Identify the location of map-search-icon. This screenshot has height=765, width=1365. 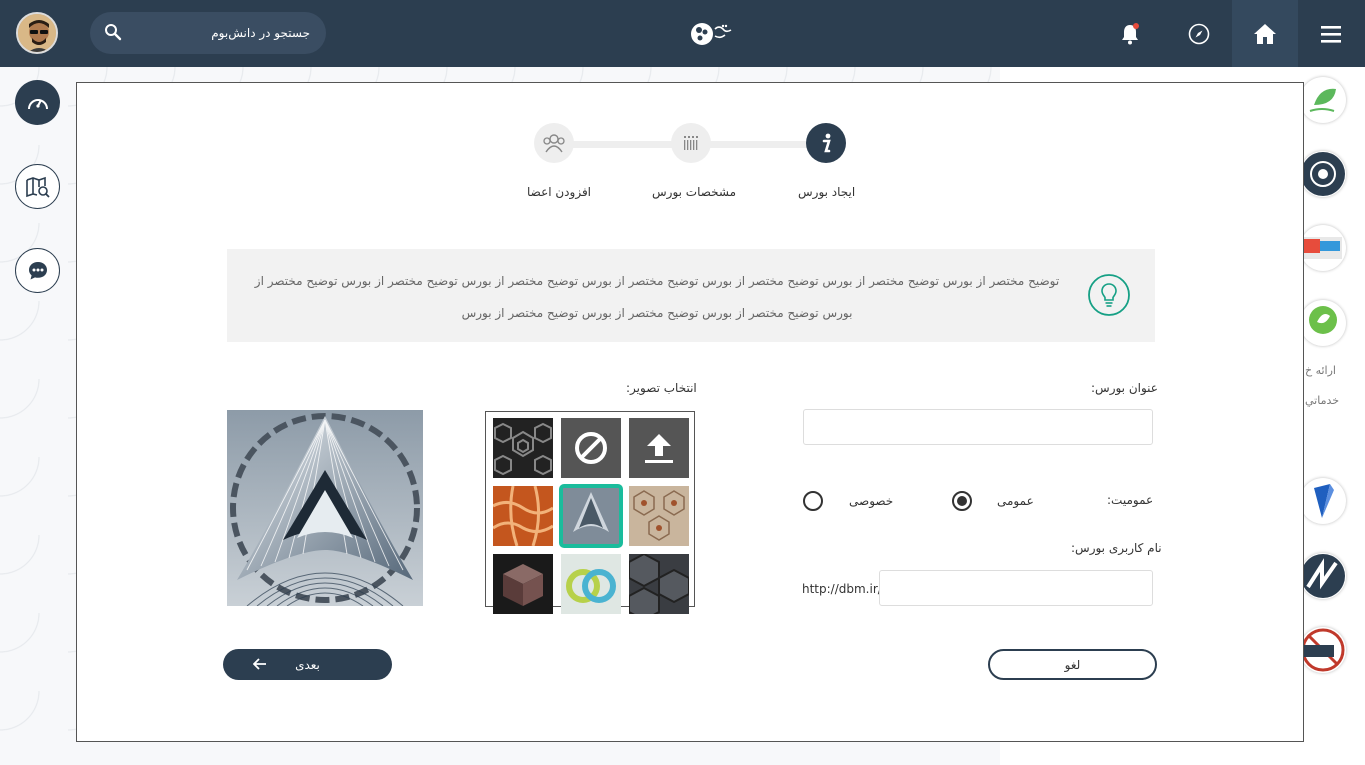
(37, 187).